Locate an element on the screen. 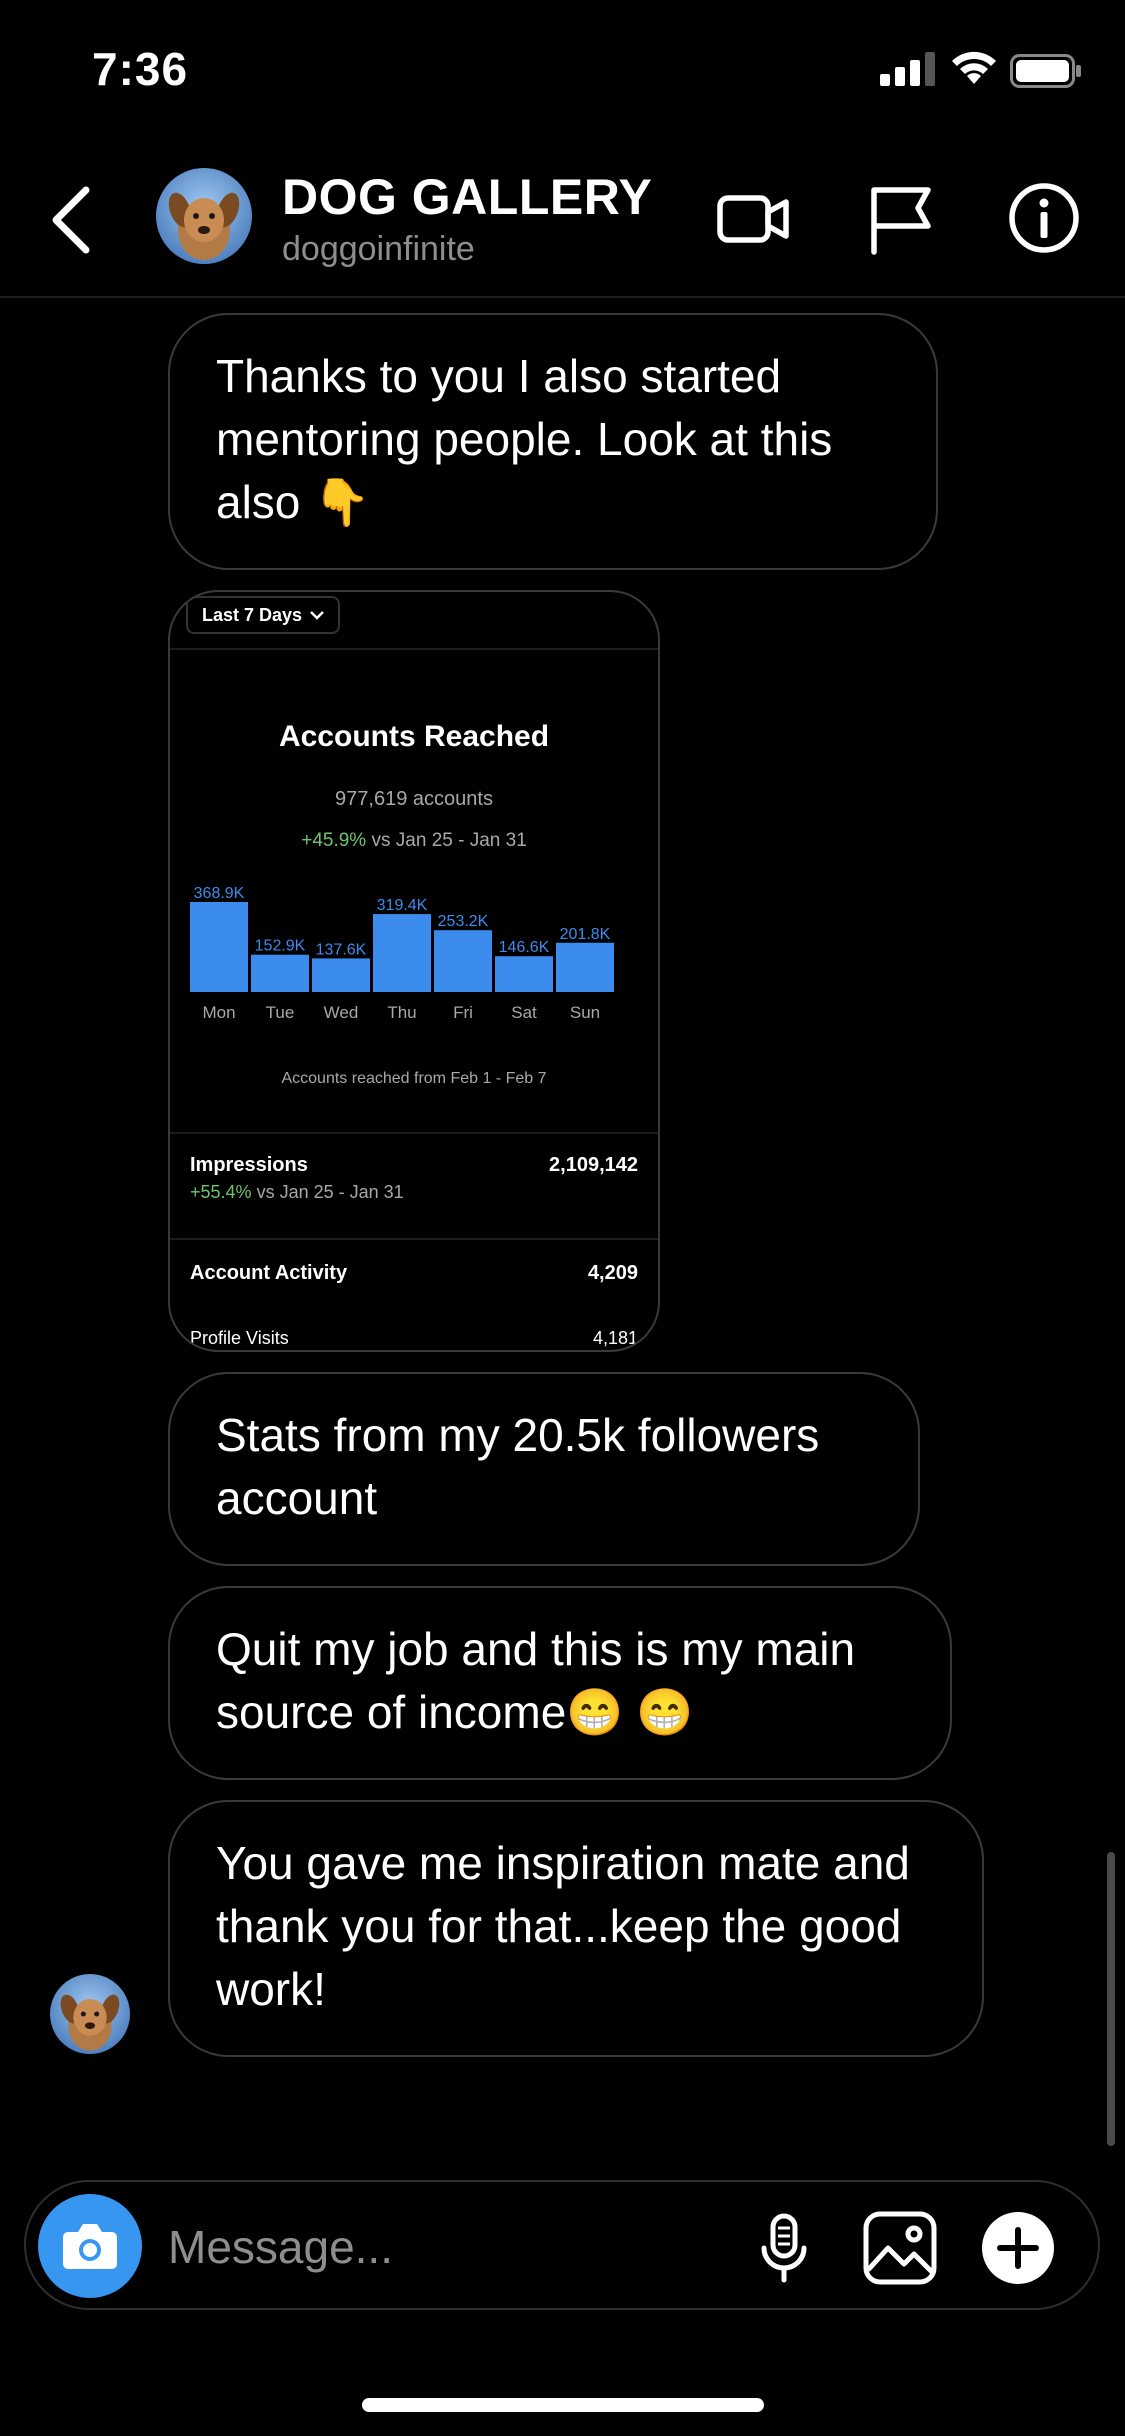 The image size is (1125, 2436). info-icon is located at coordinates (1044, 218).